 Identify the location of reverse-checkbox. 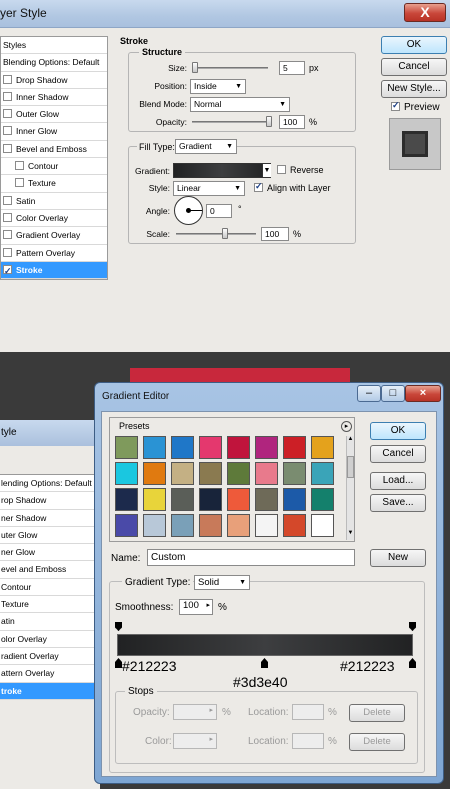
(281, 169).